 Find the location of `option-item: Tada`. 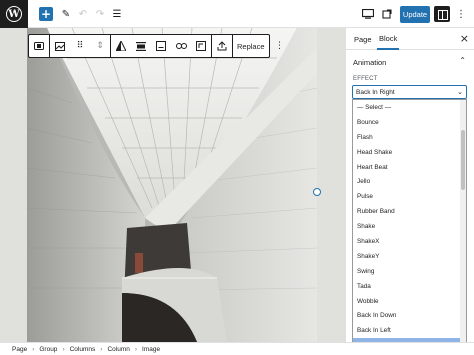

option-item: Tada is located at coordinates (409, 286).